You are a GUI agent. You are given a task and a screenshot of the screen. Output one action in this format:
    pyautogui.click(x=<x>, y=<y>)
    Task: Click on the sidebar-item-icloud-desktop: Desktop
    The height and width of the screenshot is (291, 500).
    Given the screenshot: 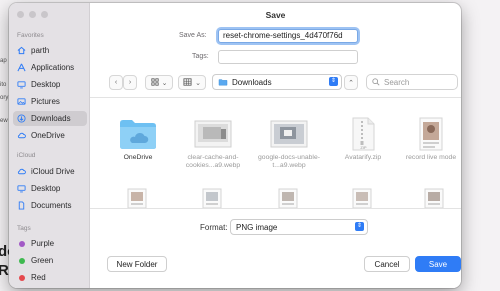 What is the action you would take?
    pyautogui.click(x=50, y=188)
    